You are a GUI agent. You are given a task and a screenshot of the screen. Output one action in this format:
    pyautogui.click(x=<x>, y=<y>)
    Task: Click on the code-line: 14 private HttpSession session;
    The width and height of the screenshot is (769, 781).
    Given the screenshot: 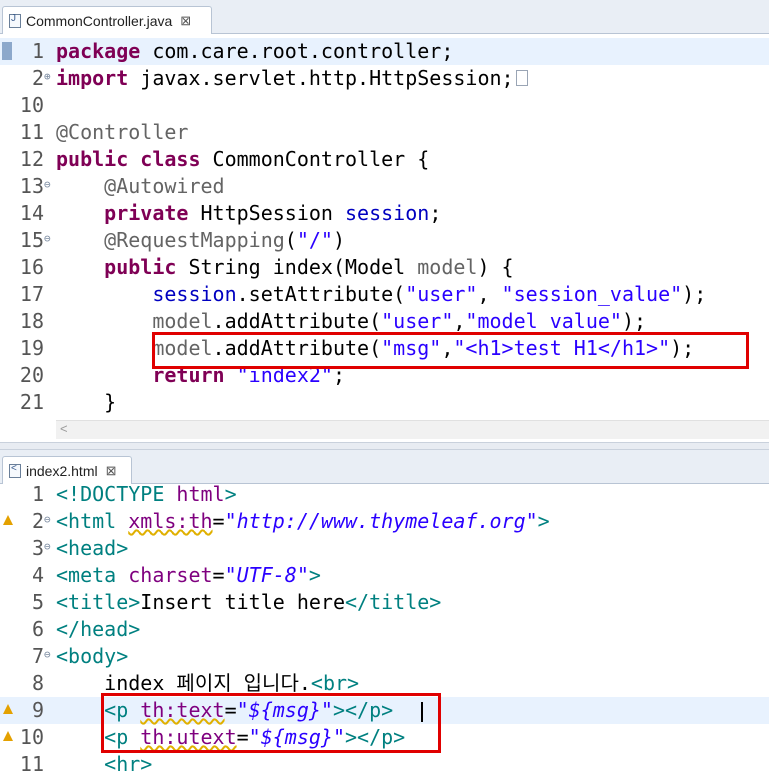 What is the action you would take?
    pyautogui.click(x=384, y=213)
    